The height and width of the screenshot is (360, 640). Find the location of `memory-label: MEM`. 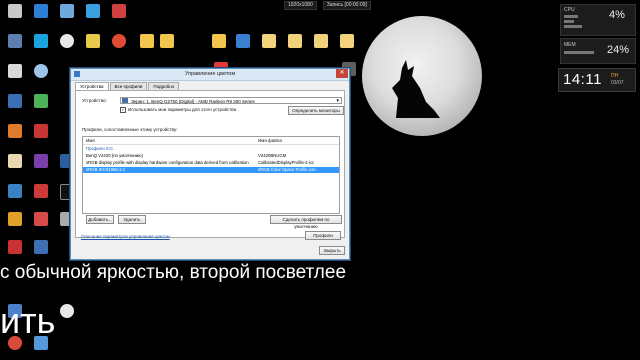

memory-label: MEM is located at coordinates (570, 45).